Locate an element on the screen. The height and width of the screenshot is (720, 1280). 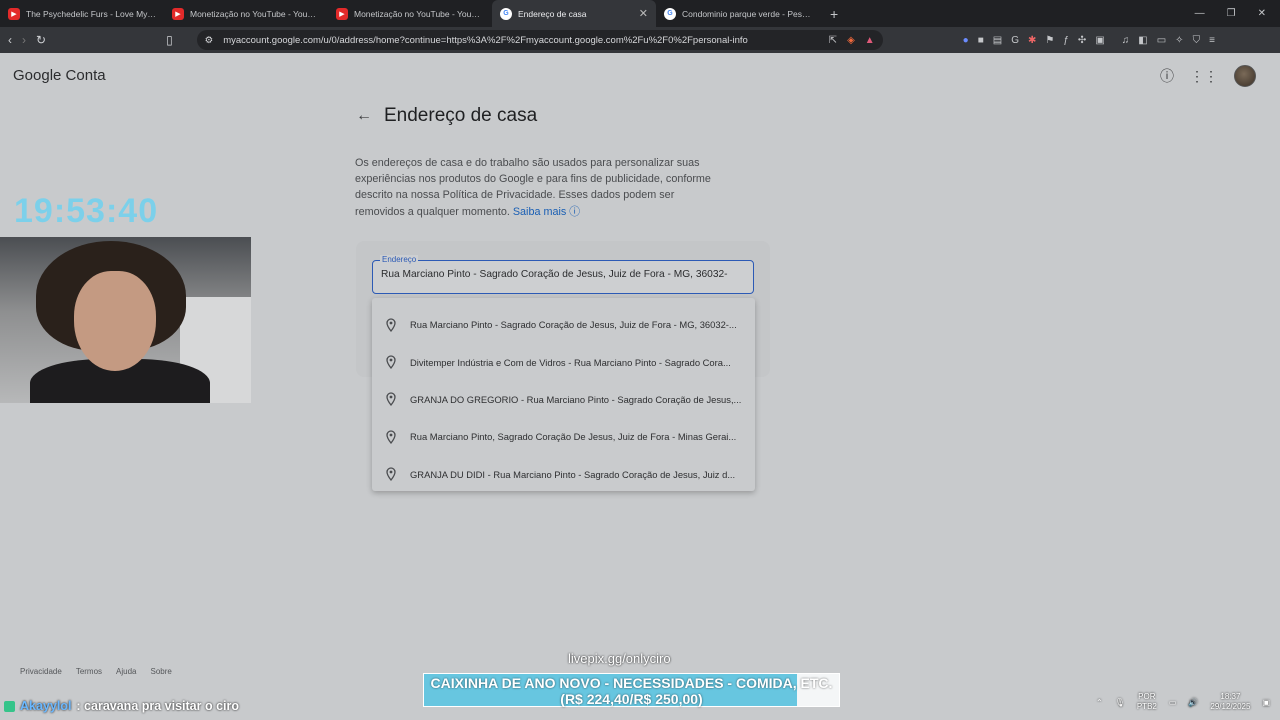
chevron-up-icon: ⌃ is located at coordinates (1099, 702).